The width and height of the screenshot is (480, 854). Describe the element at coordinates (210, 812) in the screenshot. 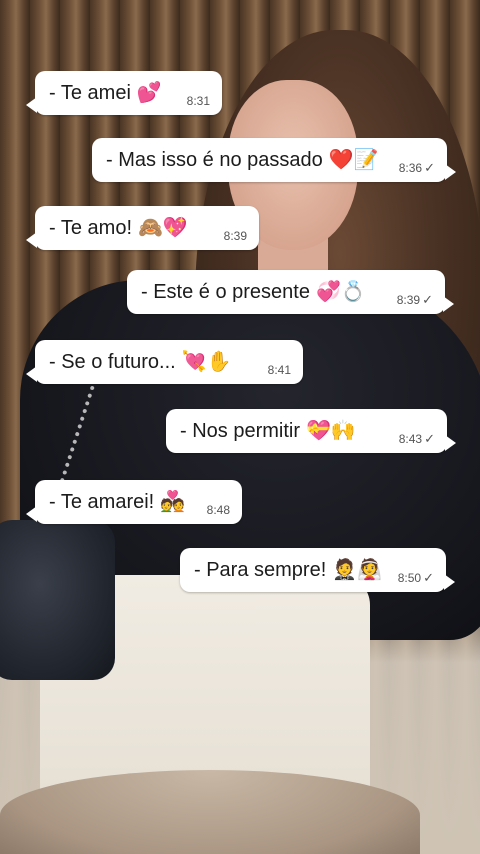

I see `fur-trim` at that location.